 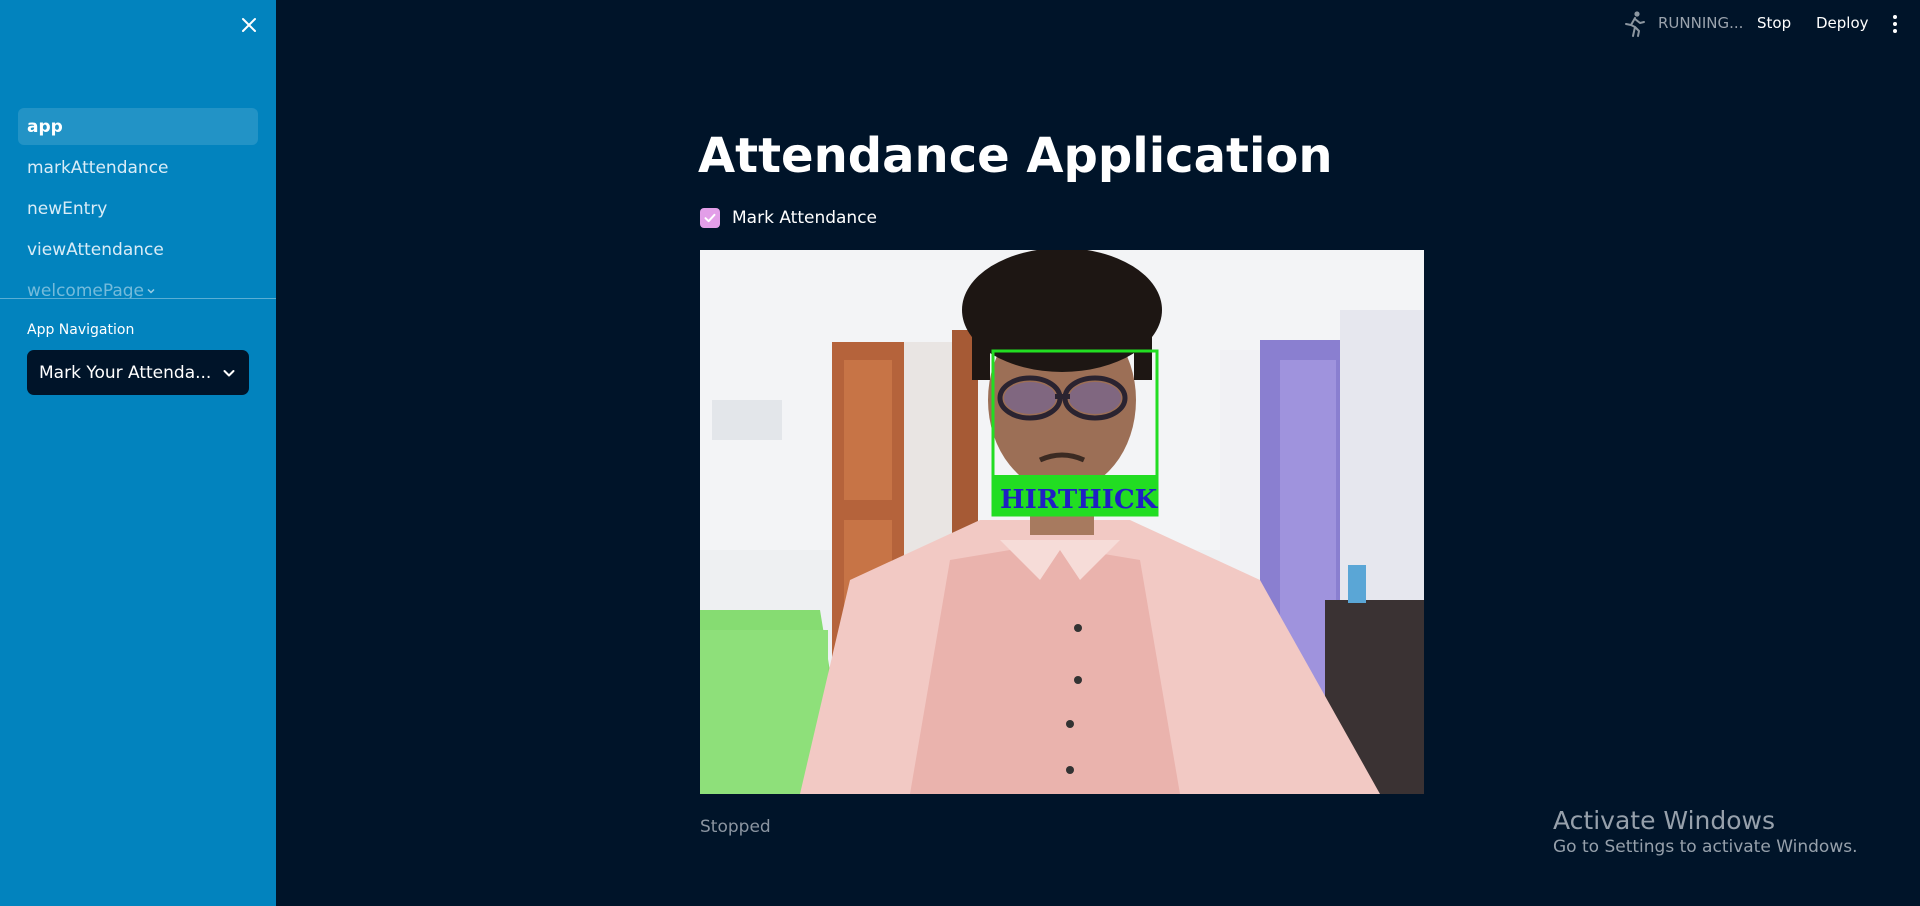 What do you see at coordinates (86, 289) in the screenshot?
I see `nav-item-label: welcomePage` at bounding box center [86, 289].